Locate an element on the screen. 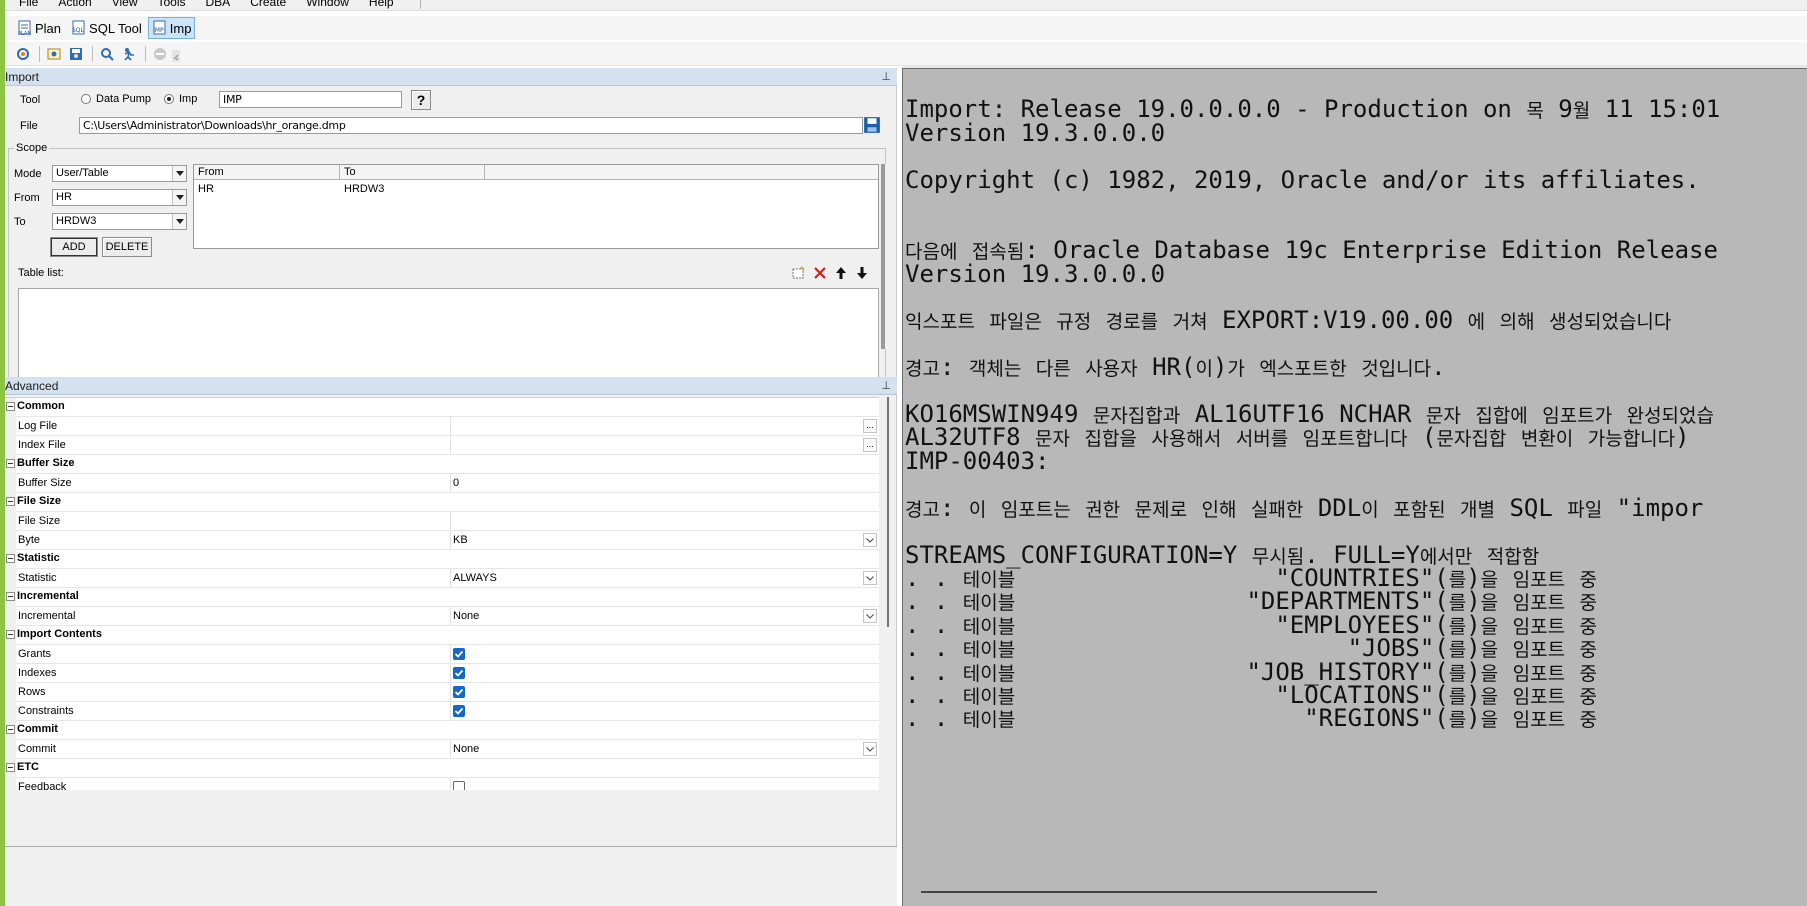 Image resolution: width=1807 pixels, height=906 pixels. property-category: Common is located at coordinates (442, 407).